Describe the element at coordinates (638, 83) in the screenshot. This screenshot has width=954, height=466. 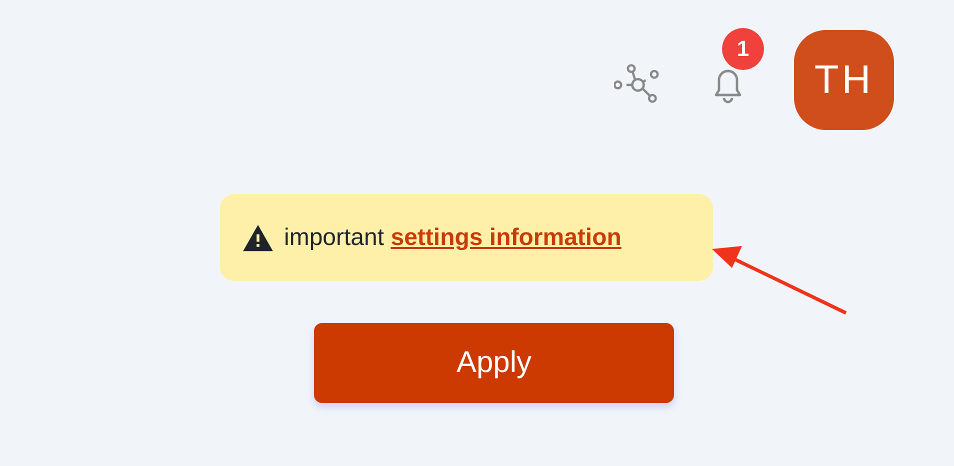
I see `network-icon` at that location.